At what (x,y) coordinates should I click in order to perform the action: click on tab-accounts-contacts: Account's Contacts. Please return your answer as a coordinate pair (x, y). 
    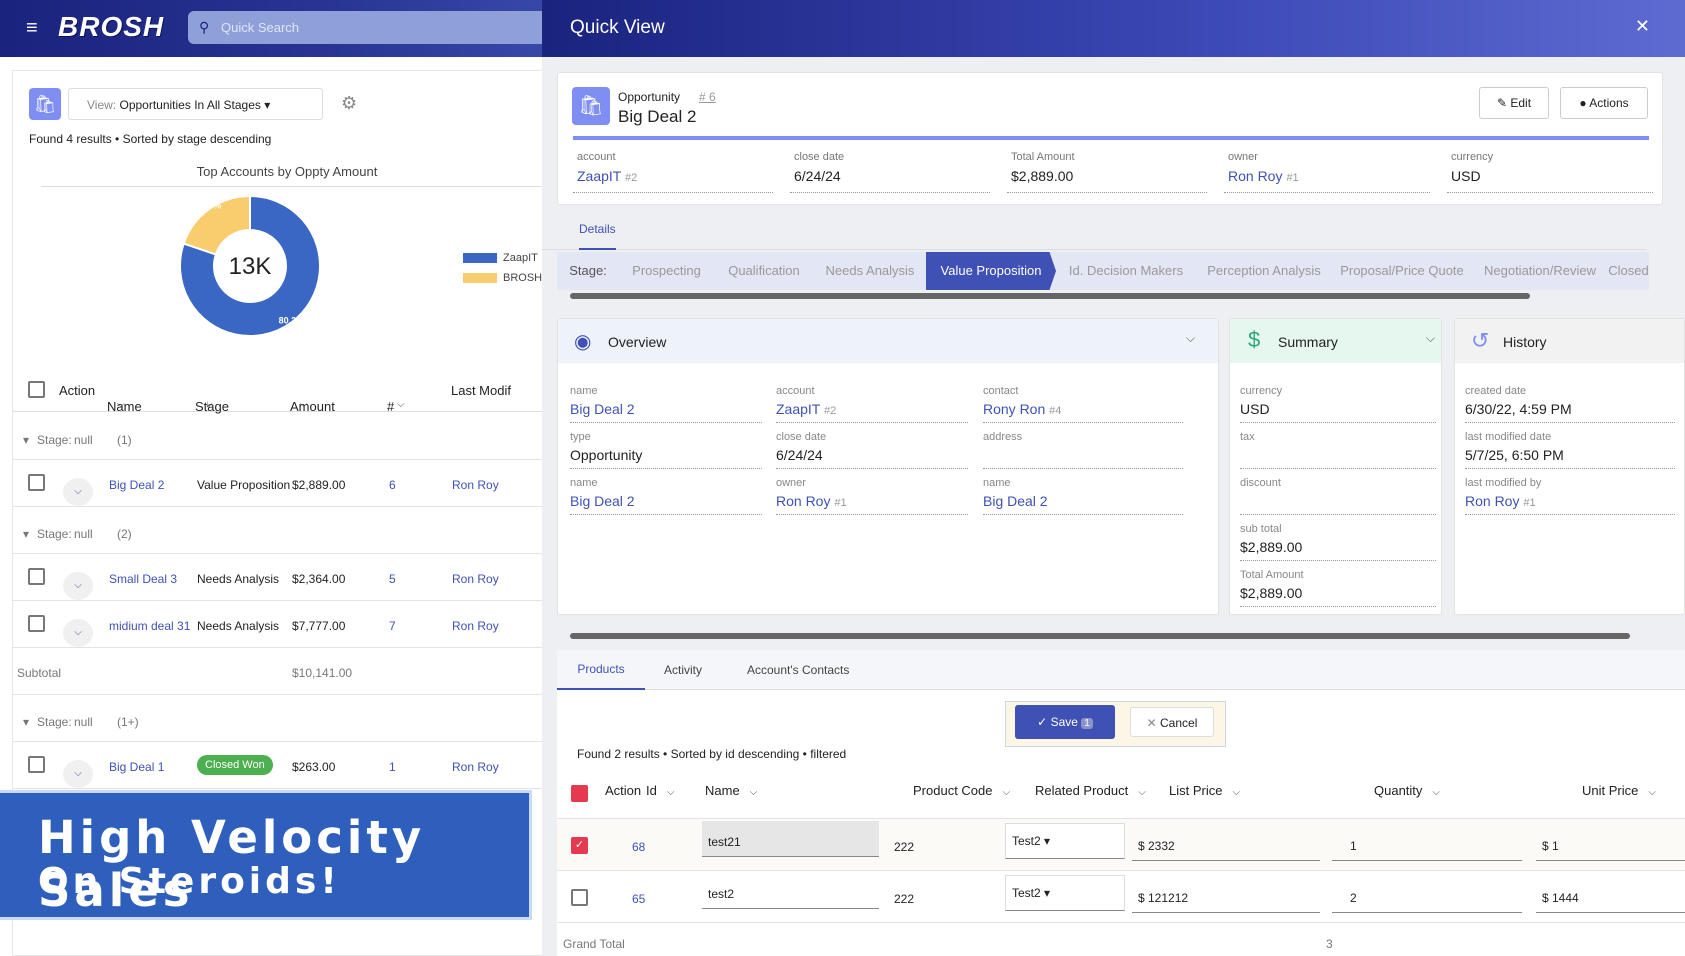
    Looking at the image, I should click on (798, 670).